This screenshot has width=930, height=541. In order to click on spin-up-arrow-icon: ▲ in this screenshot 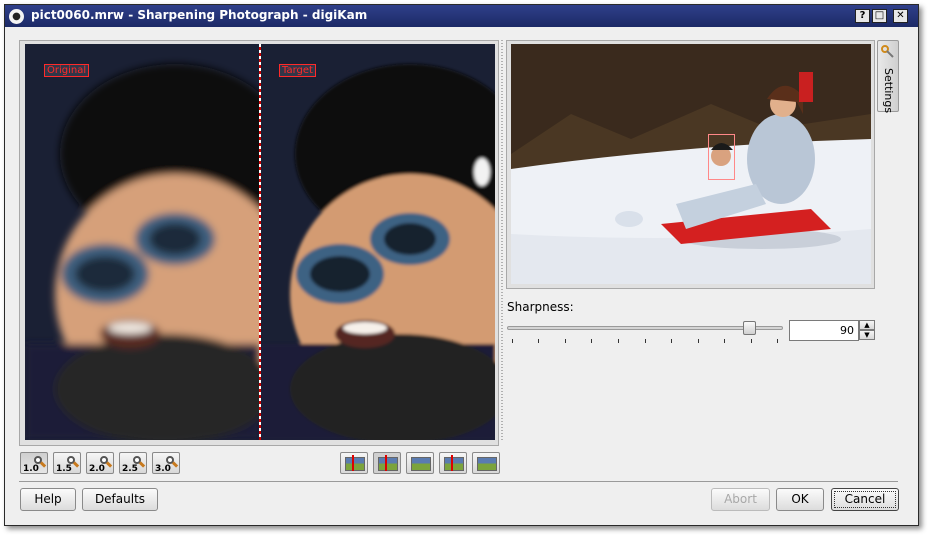, I will do `click(867, 325)`.